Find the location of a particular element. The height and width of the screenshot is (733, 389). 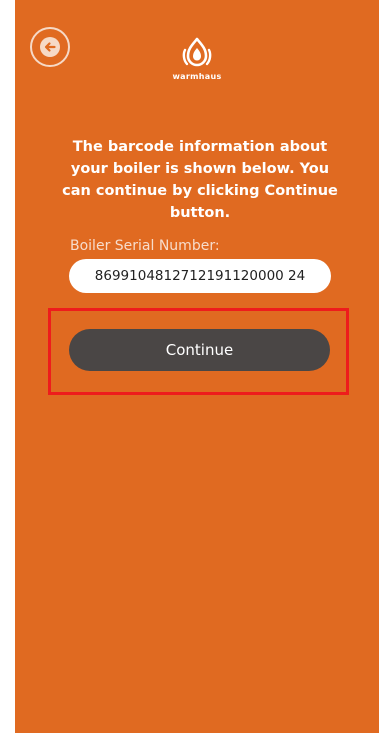

serial-number-value: 8699104812712191120000 24 is located at coordinates (200, 276).